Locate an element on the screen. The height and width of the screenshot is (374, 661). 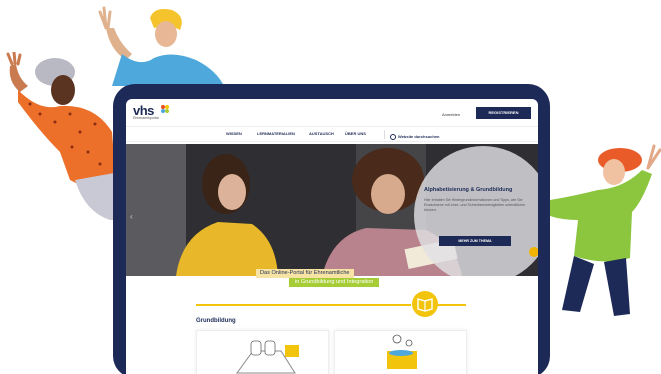
nav-item-ueber-uns: ÜBER UNS is located at coordinates (355, 133).